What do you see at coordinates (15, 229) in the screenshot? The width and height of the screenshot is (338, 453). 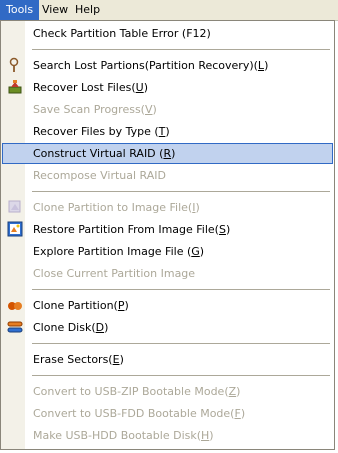 I see `restore-image-icon` at bounding box center [15, 229].